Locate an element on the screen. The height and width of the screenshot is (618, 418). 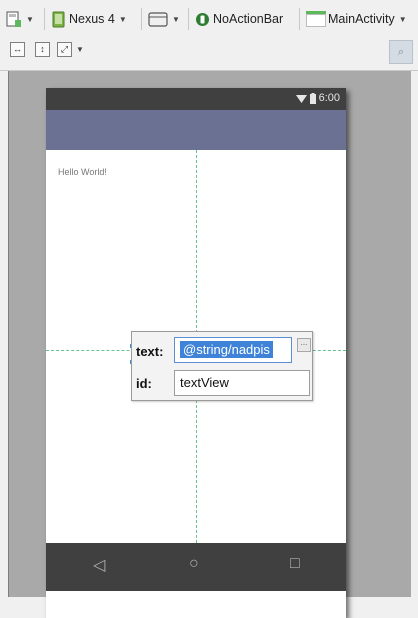
theme-label: NoActionBar is located at coordinates (248, 19).